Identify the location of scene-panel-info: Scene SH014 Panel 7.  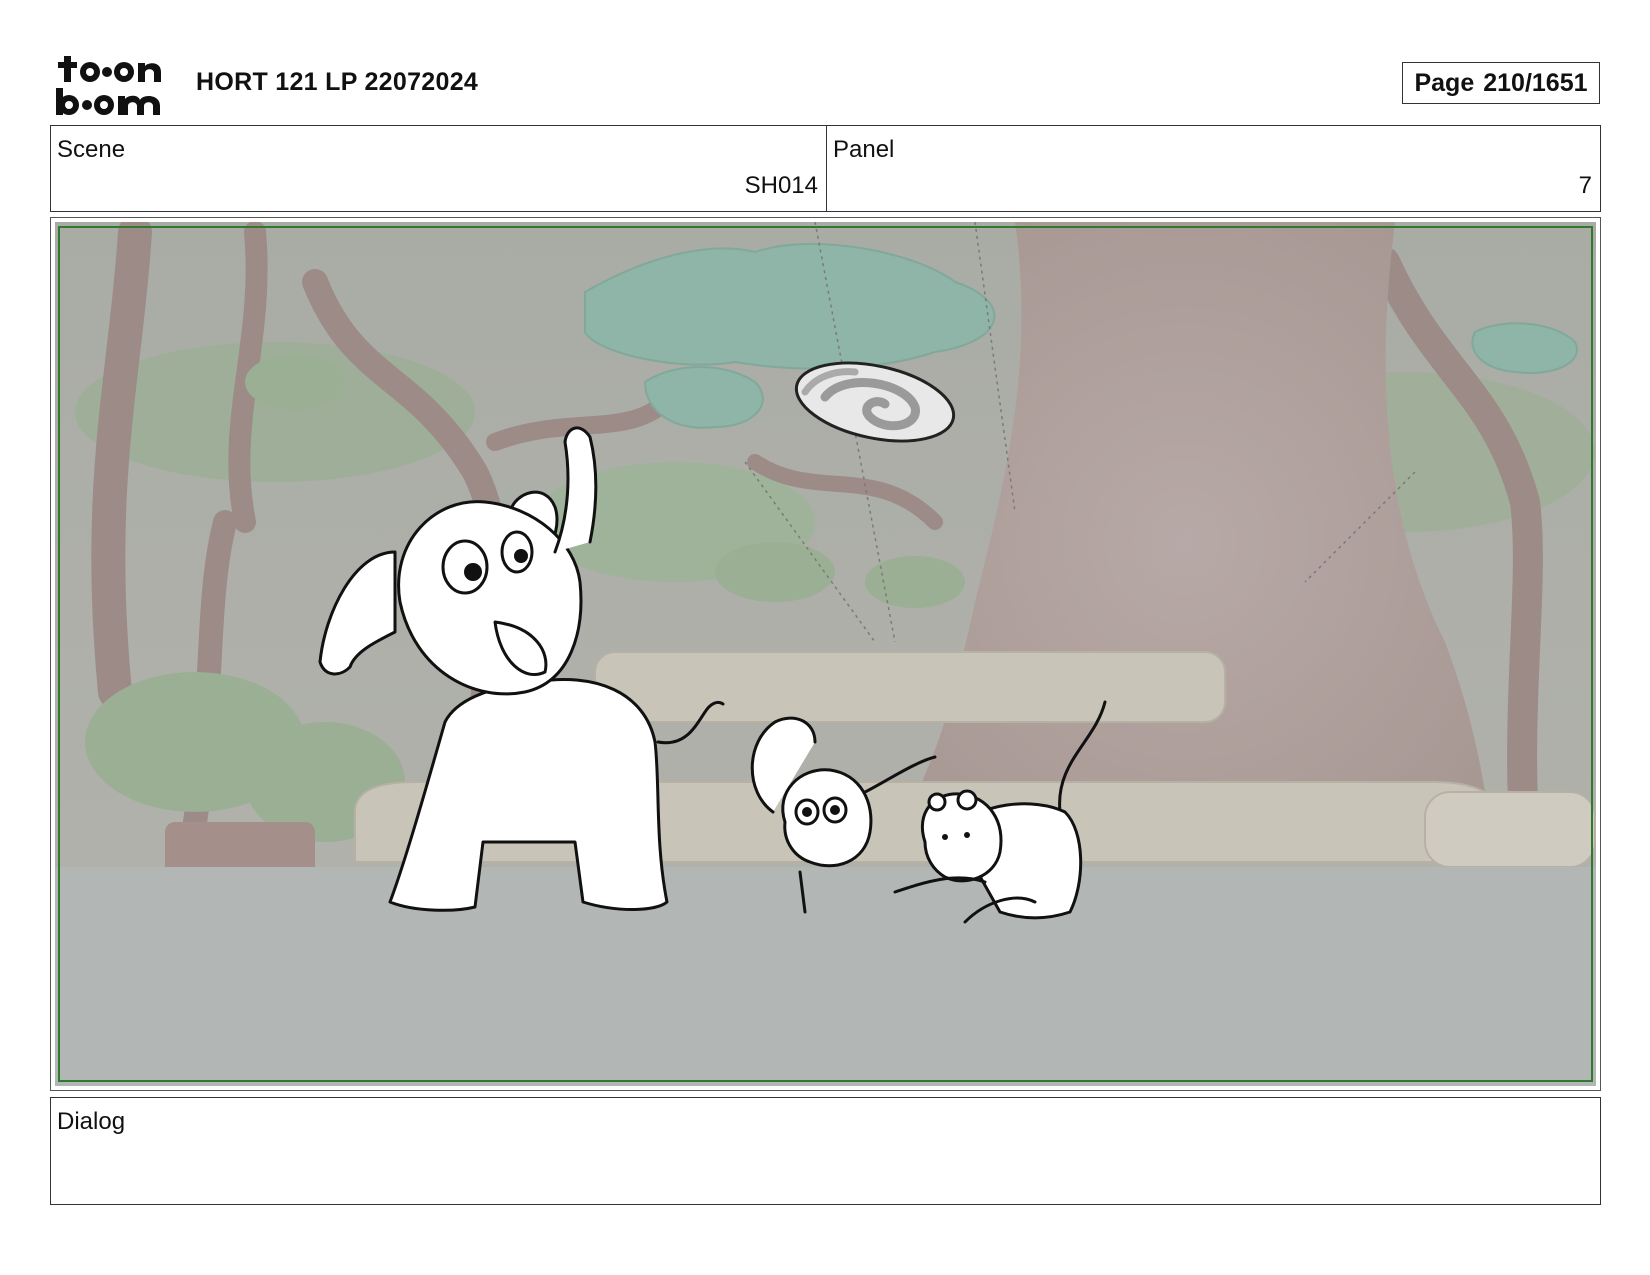
(825, 168).